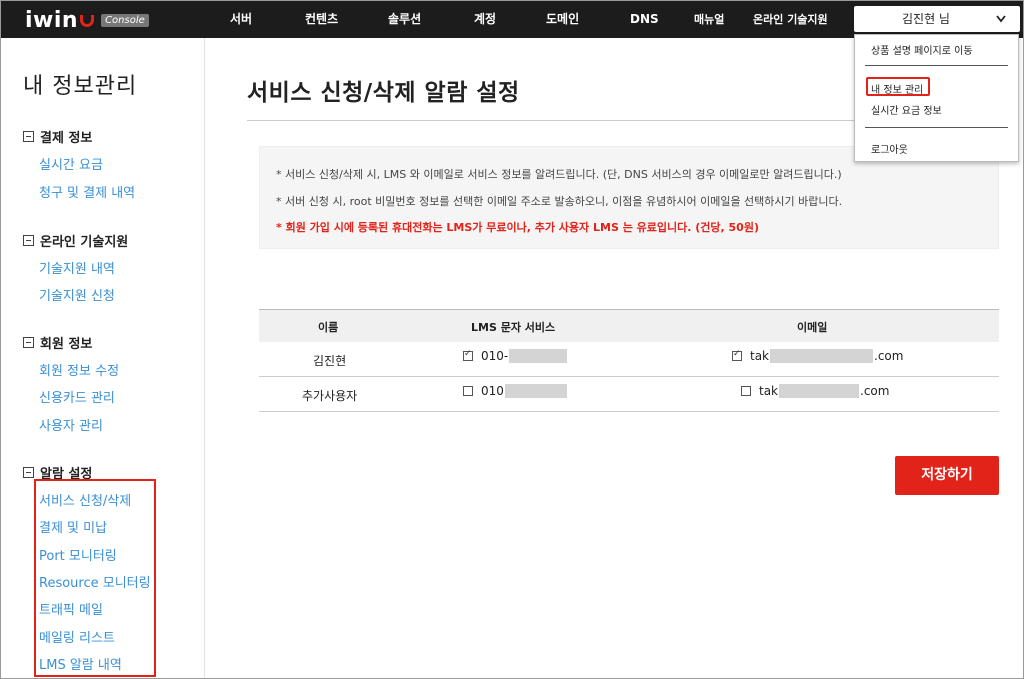 This screenshot has height=679, width=1024. Describe the element at coordinates (321, 19) in the screenshot. I see `nav-contents: 컨텐츠` at that location.